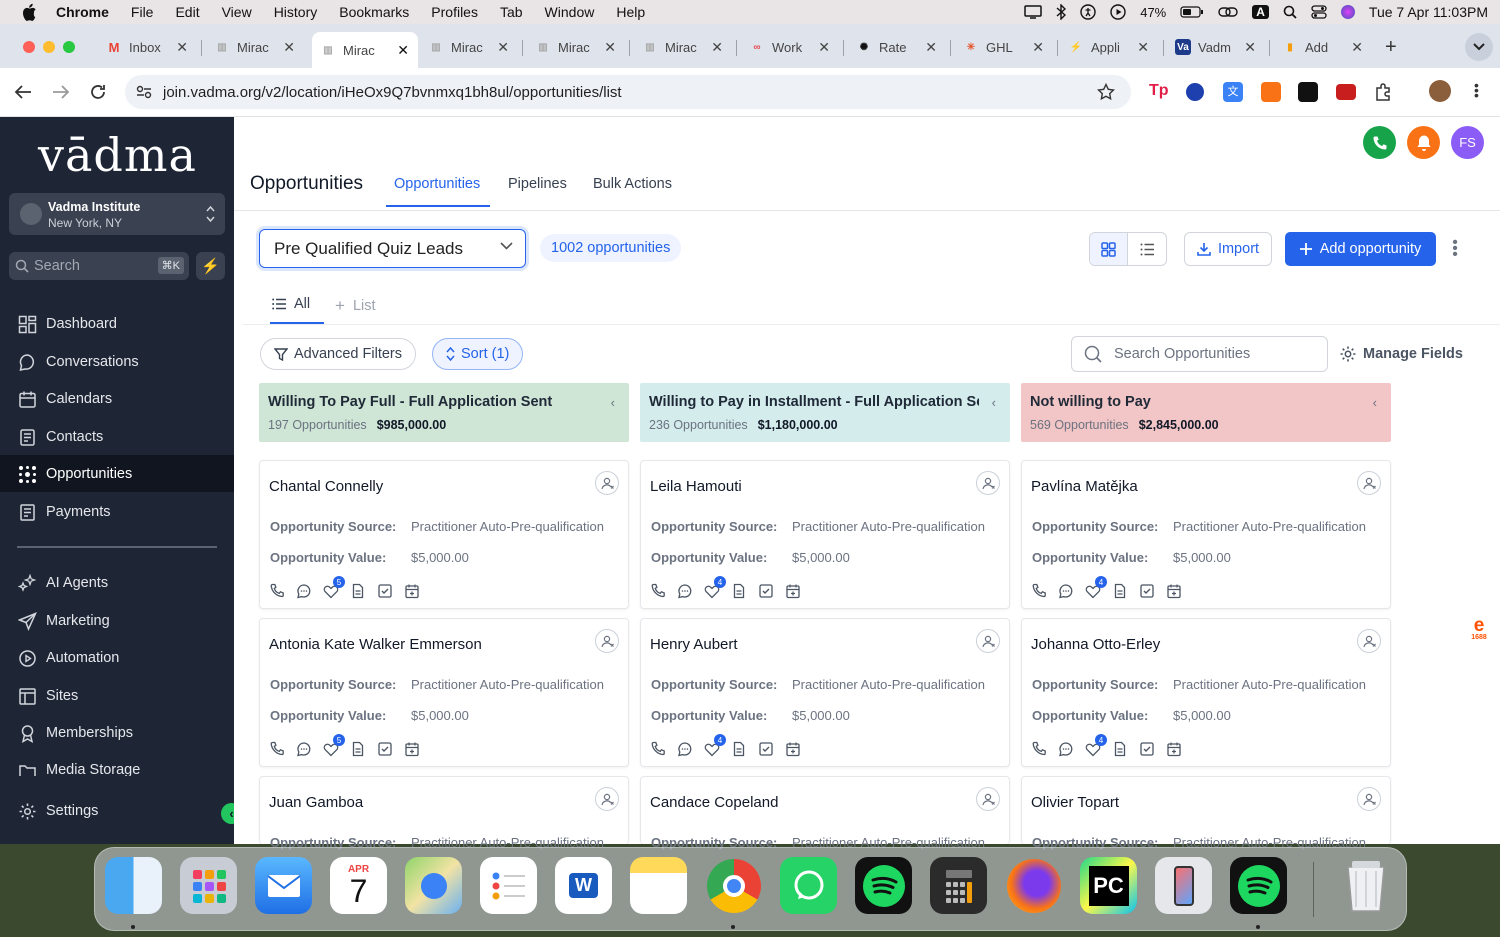  What do you see at coordinates (98, 92) in the screenshot?
I see `reload-icon` at bounding box center [98, 92].